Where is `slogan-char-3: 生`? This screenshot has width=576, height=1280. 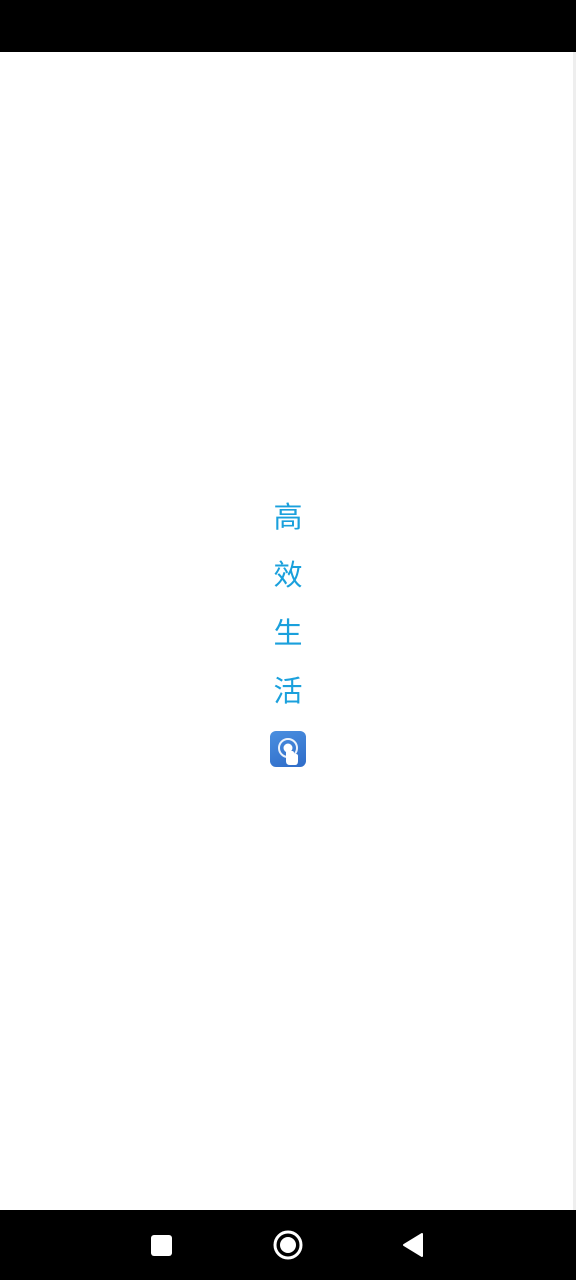
slogan-char-3: 生 is located at coordinates (288, 633).